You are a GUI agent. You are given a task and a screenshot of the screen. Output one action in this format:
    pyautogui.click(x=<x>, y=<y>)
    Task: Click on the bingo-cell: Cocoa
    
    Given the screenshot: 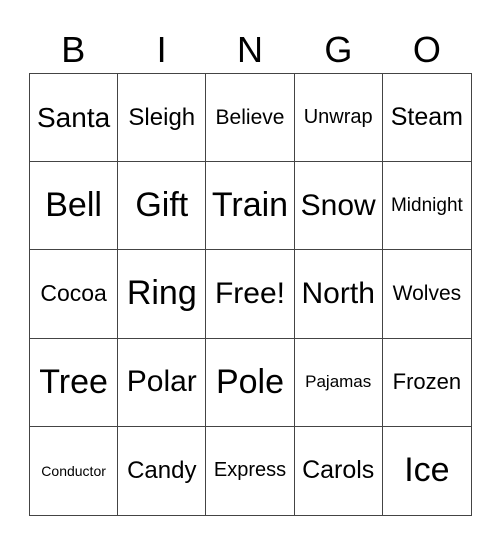 What is the action you would take?
    pyautogui.click(x=74, y=294)
    